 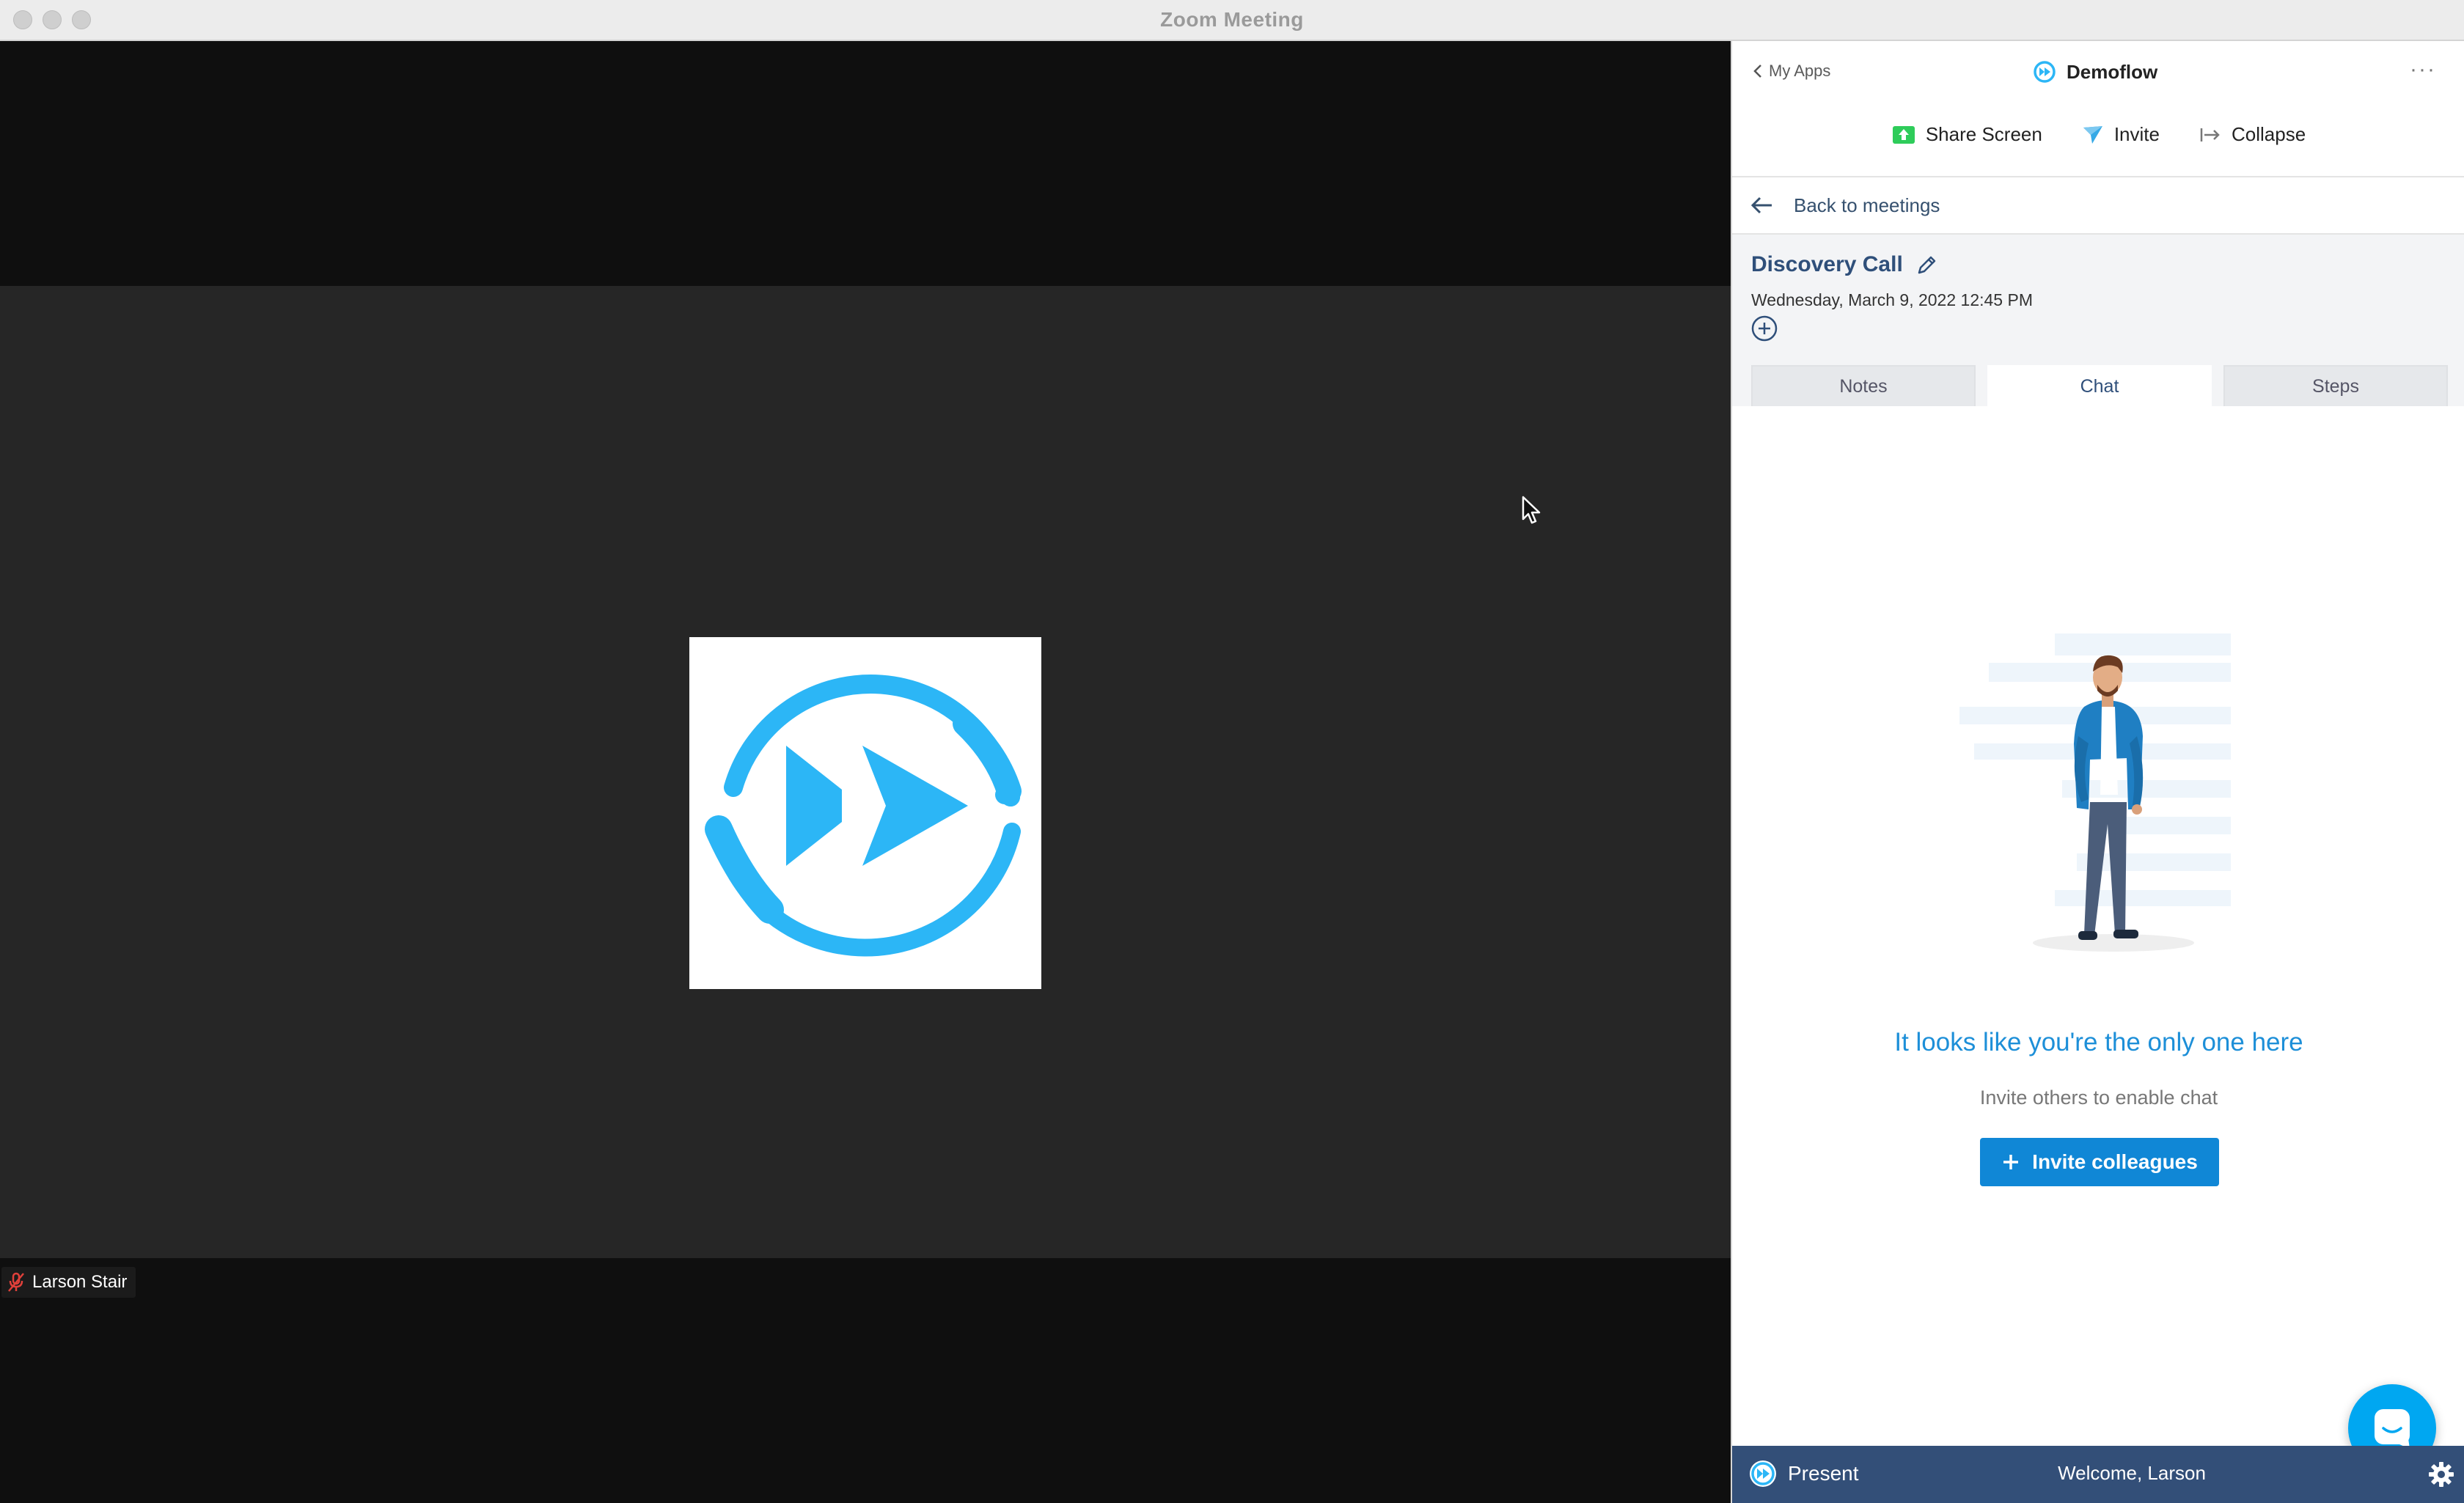 I want to click on meeting-title-row: Discovery Call, so click(x=1844, y=264).